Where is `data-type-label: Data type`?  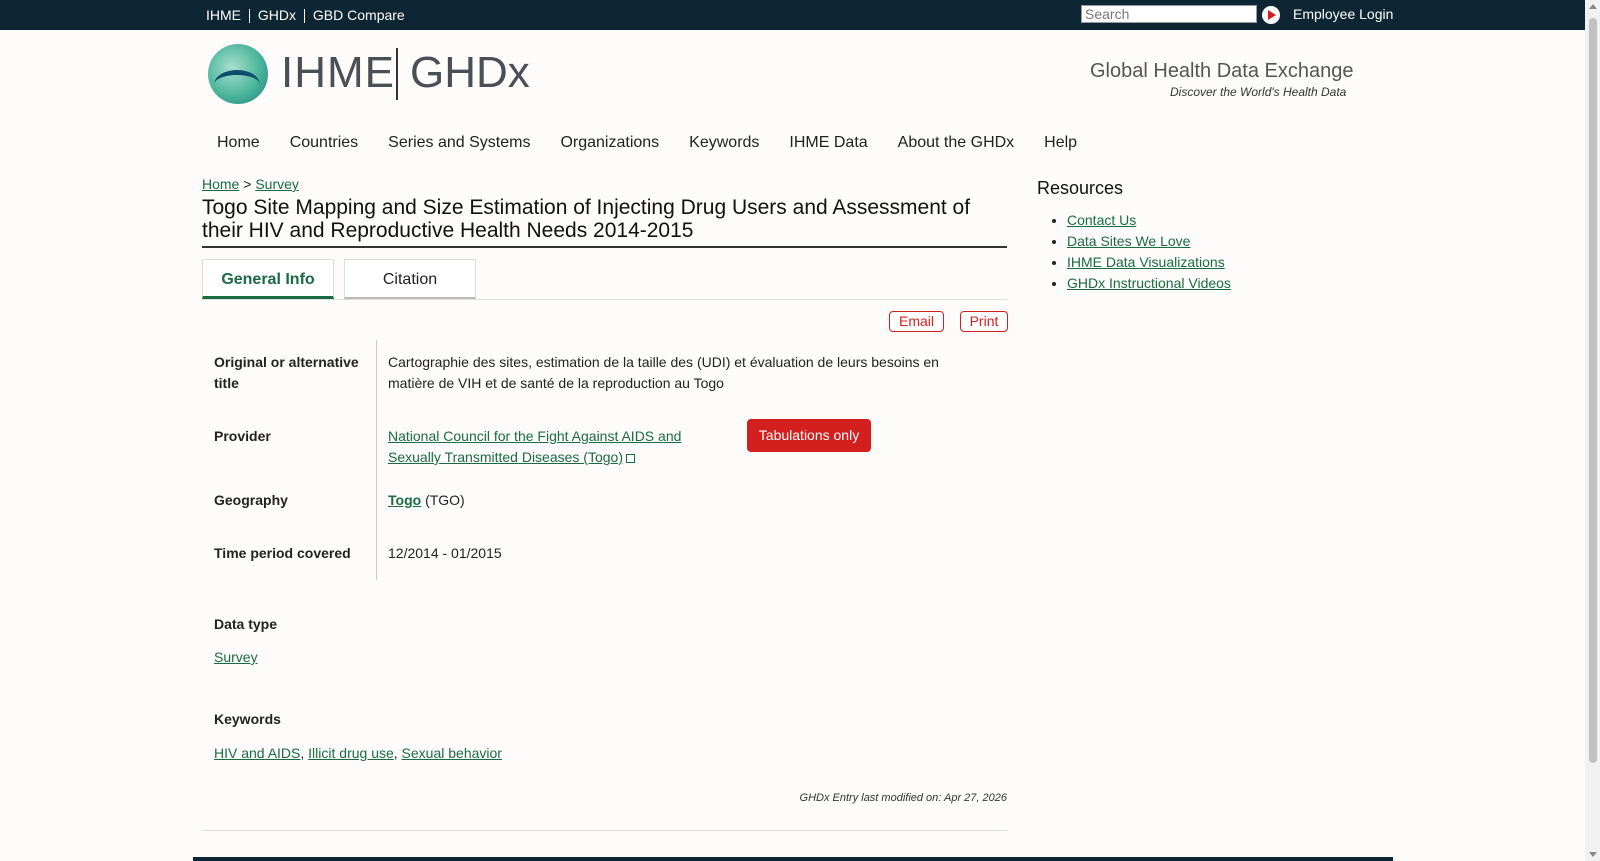
data-type-label: Data type is located at coordinates (246, 624).